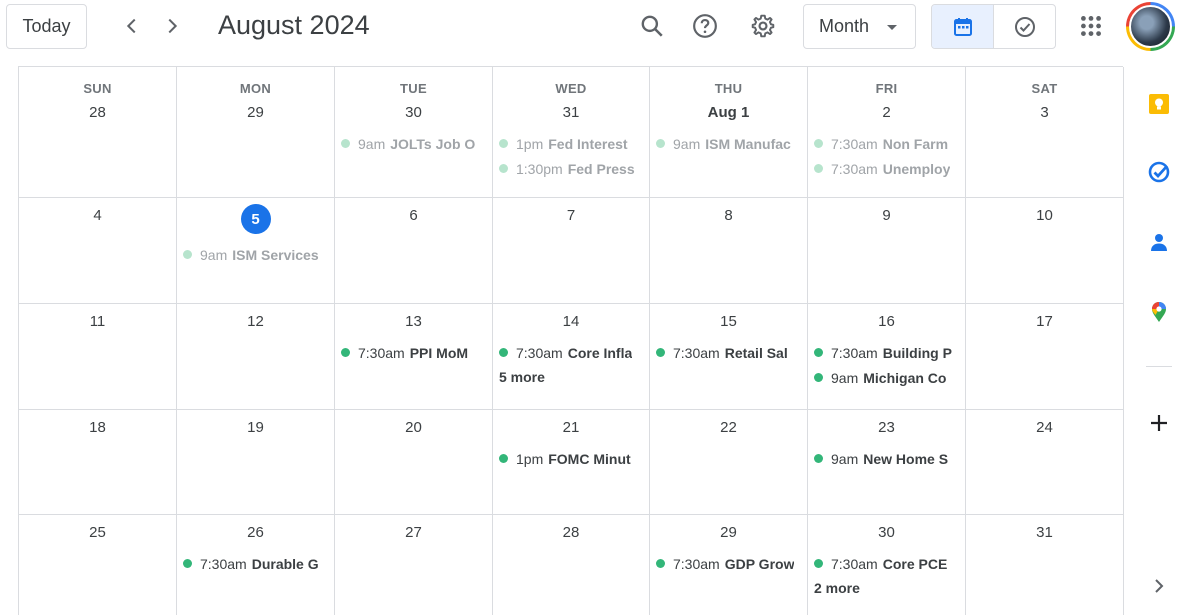 This screenshot has width=1177, height=615. What do you see at coordinates (728, 428) in the screenshot?
I see `day-number: 22` at bounding box center [728, 428].